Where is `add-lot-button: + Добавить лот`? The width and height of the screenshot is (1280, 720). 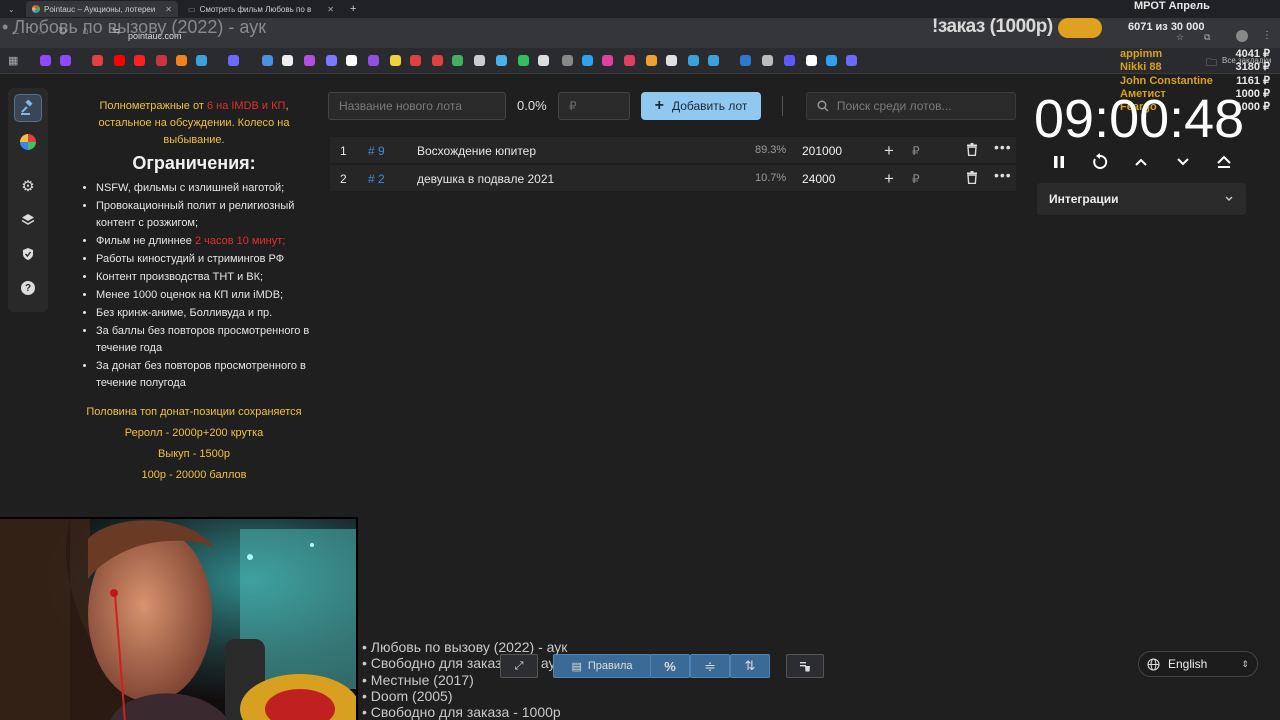
add-lot-button: + Добавить лот is located at coordinates (701, 106).